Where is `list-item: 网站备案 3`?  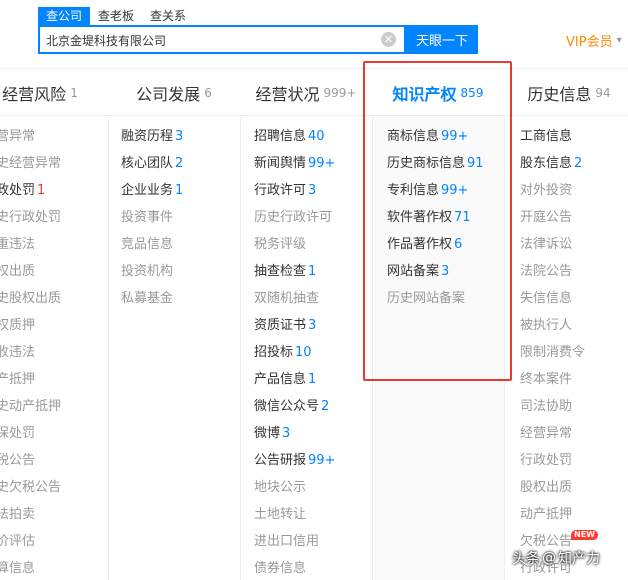 list-item: 网站备案 3 is located at coordinates (418, 272).